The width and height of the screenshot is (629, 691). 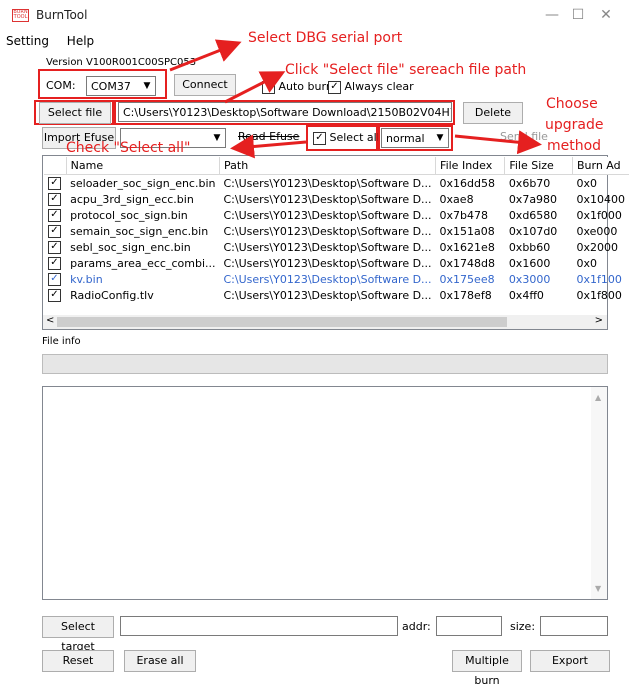 I want to click on annotation-choose: Choose, so click(x=572, y=104).